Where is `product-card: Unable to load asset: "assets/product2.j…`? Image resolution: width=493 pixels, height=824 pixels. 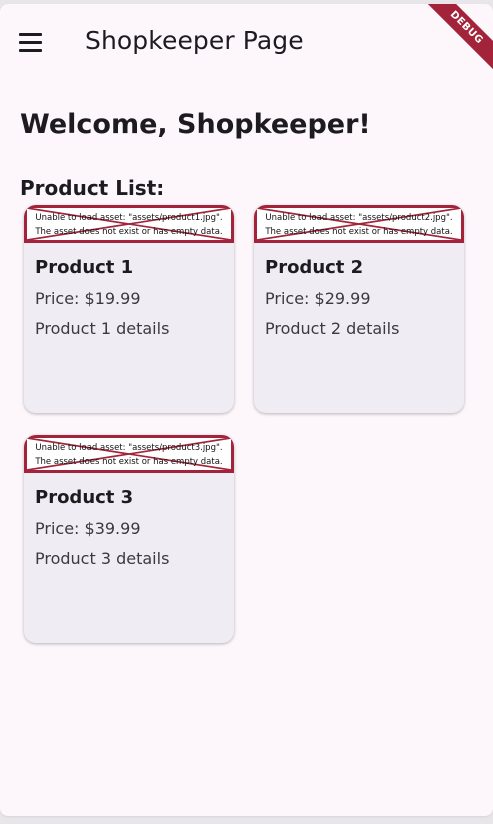
product-card: Unable to load asset: "assets/product2.j… is located at coordinates (359, 309).